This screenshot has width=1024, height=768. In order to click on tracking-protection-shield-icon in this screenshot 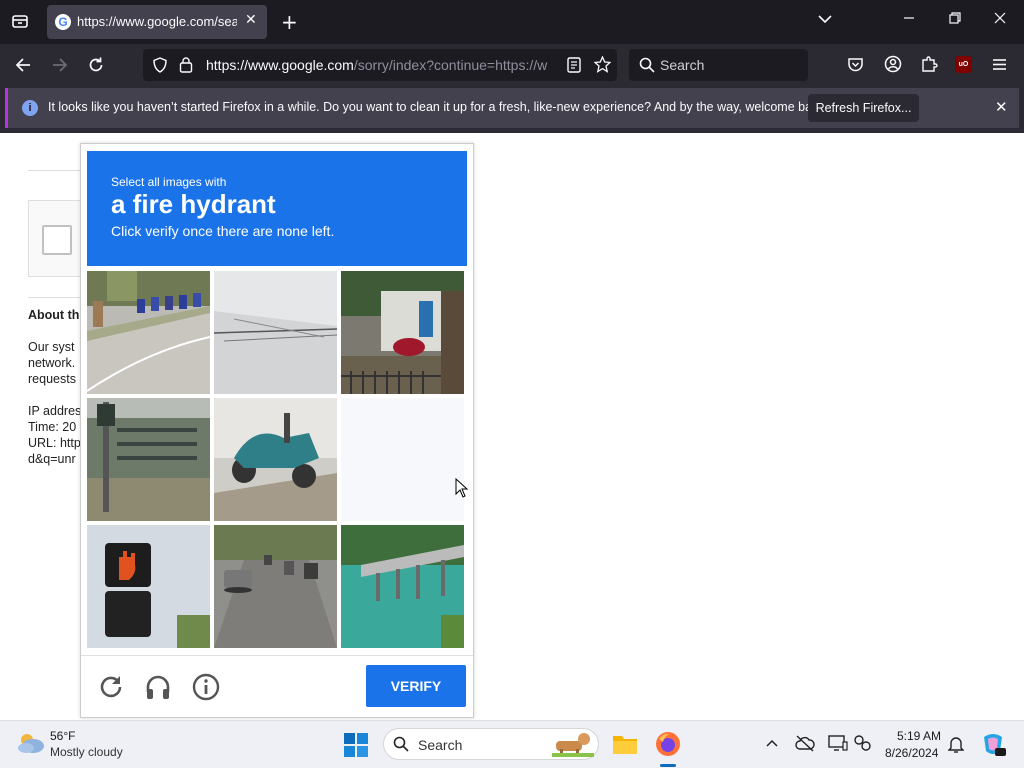, I will do `click(160, 67)`.